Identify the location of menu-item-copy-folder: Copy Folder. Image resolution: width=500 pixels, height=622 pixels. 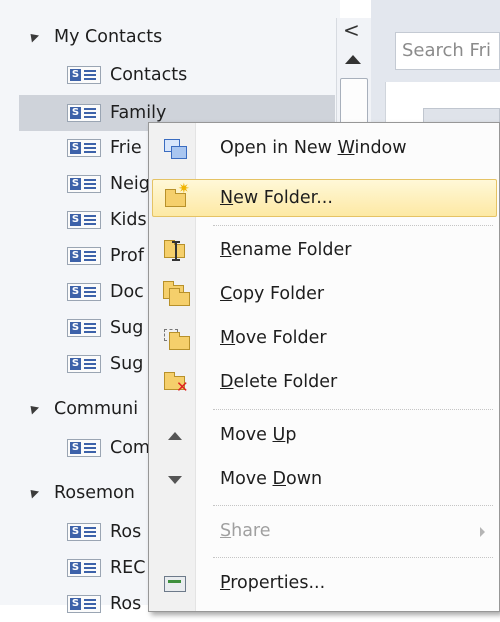
(324, 294).